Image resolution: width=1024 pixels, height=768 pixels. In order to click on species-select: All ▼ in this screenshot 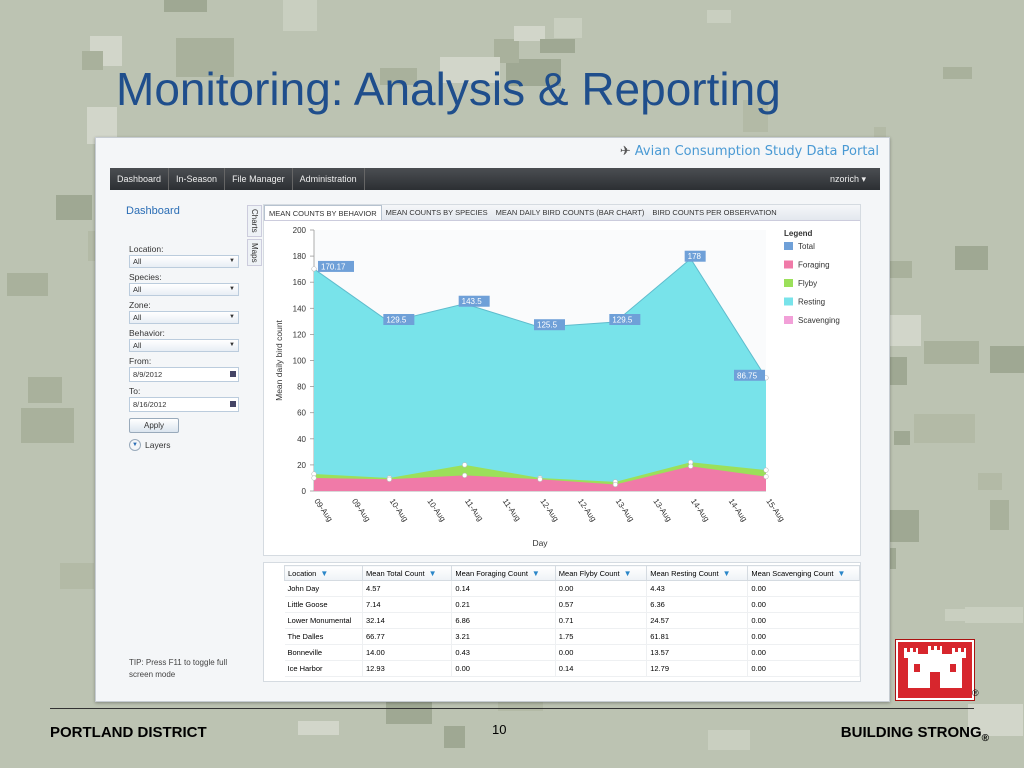, I will do `click(184, 289)`.